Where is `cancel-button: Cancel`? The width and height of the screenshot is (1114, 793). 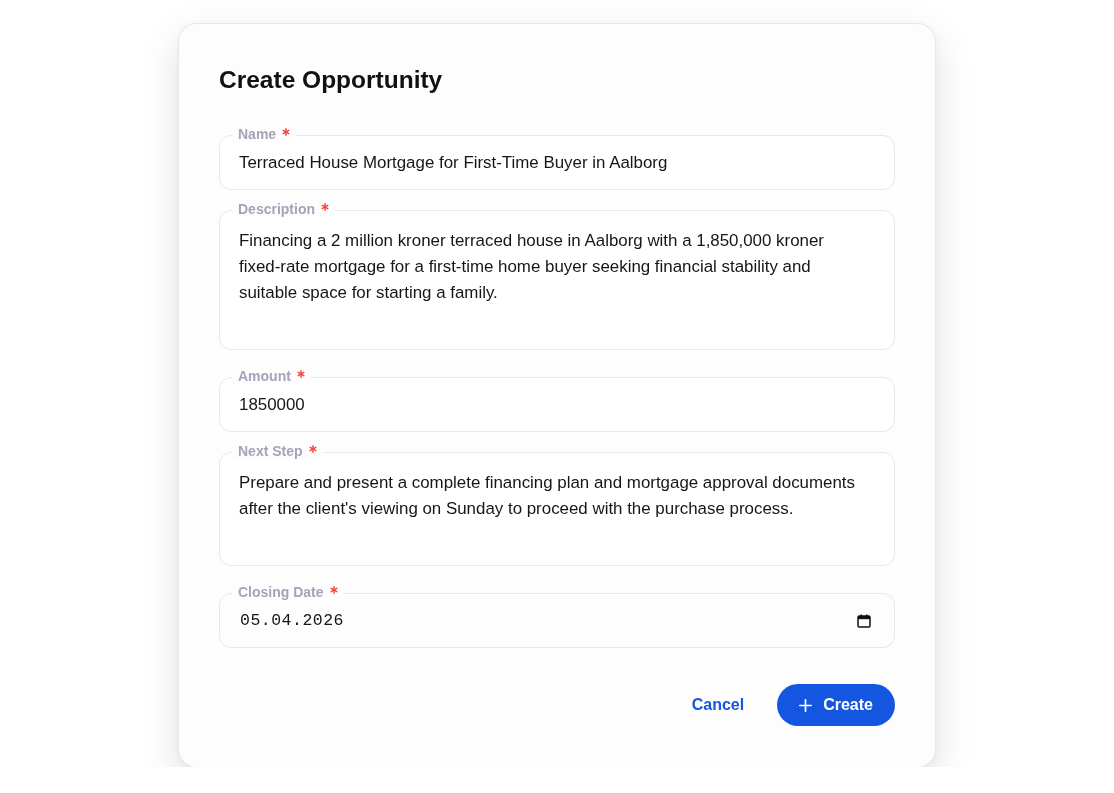 cancel-button: Cancel is located at coordinates (718, 705).